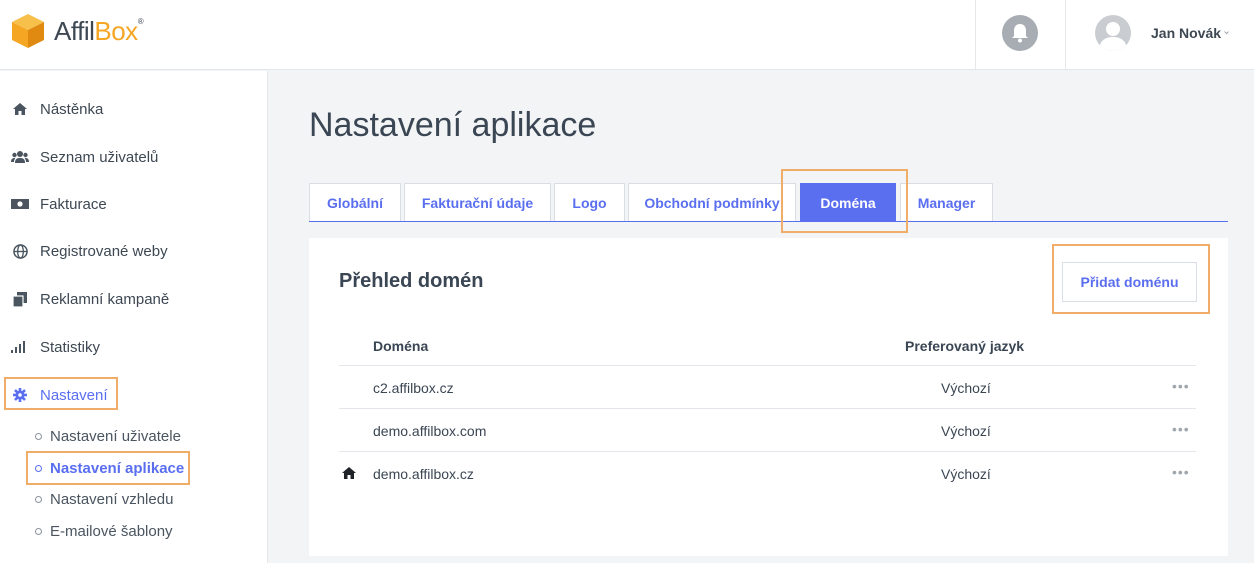  I want to click on registered-mark: ®, so click(140, 21).